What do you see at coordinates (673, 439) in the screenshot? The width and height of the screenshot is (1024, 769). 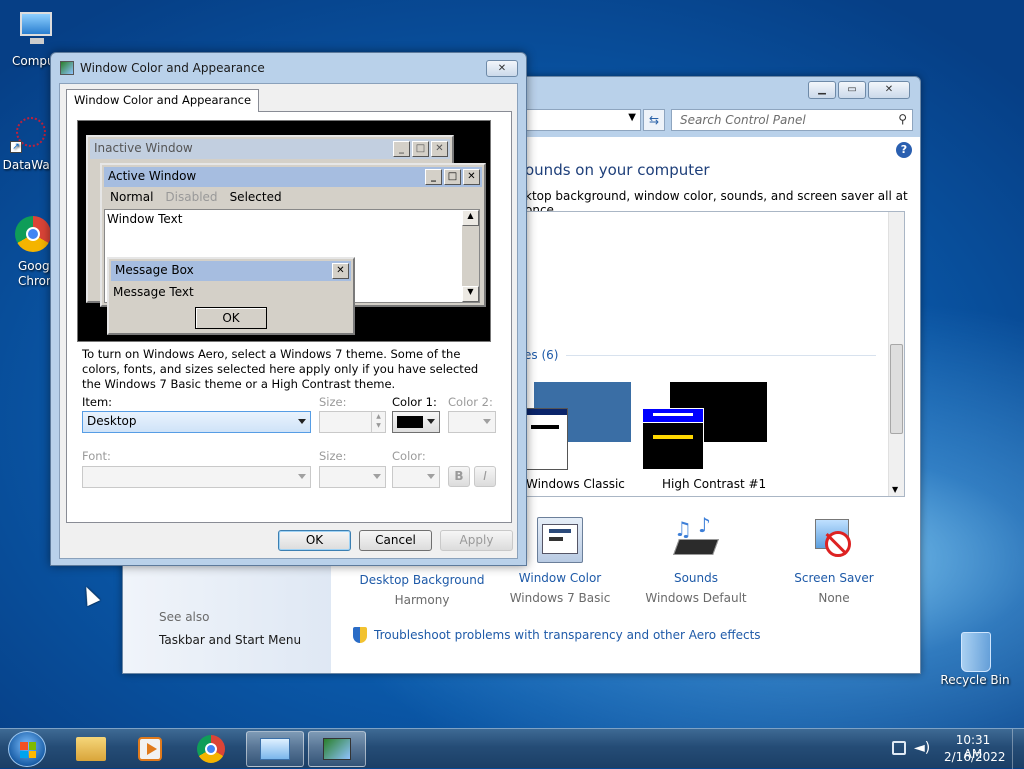 I see `hc-window-preview` at bounding box center [673, 439].